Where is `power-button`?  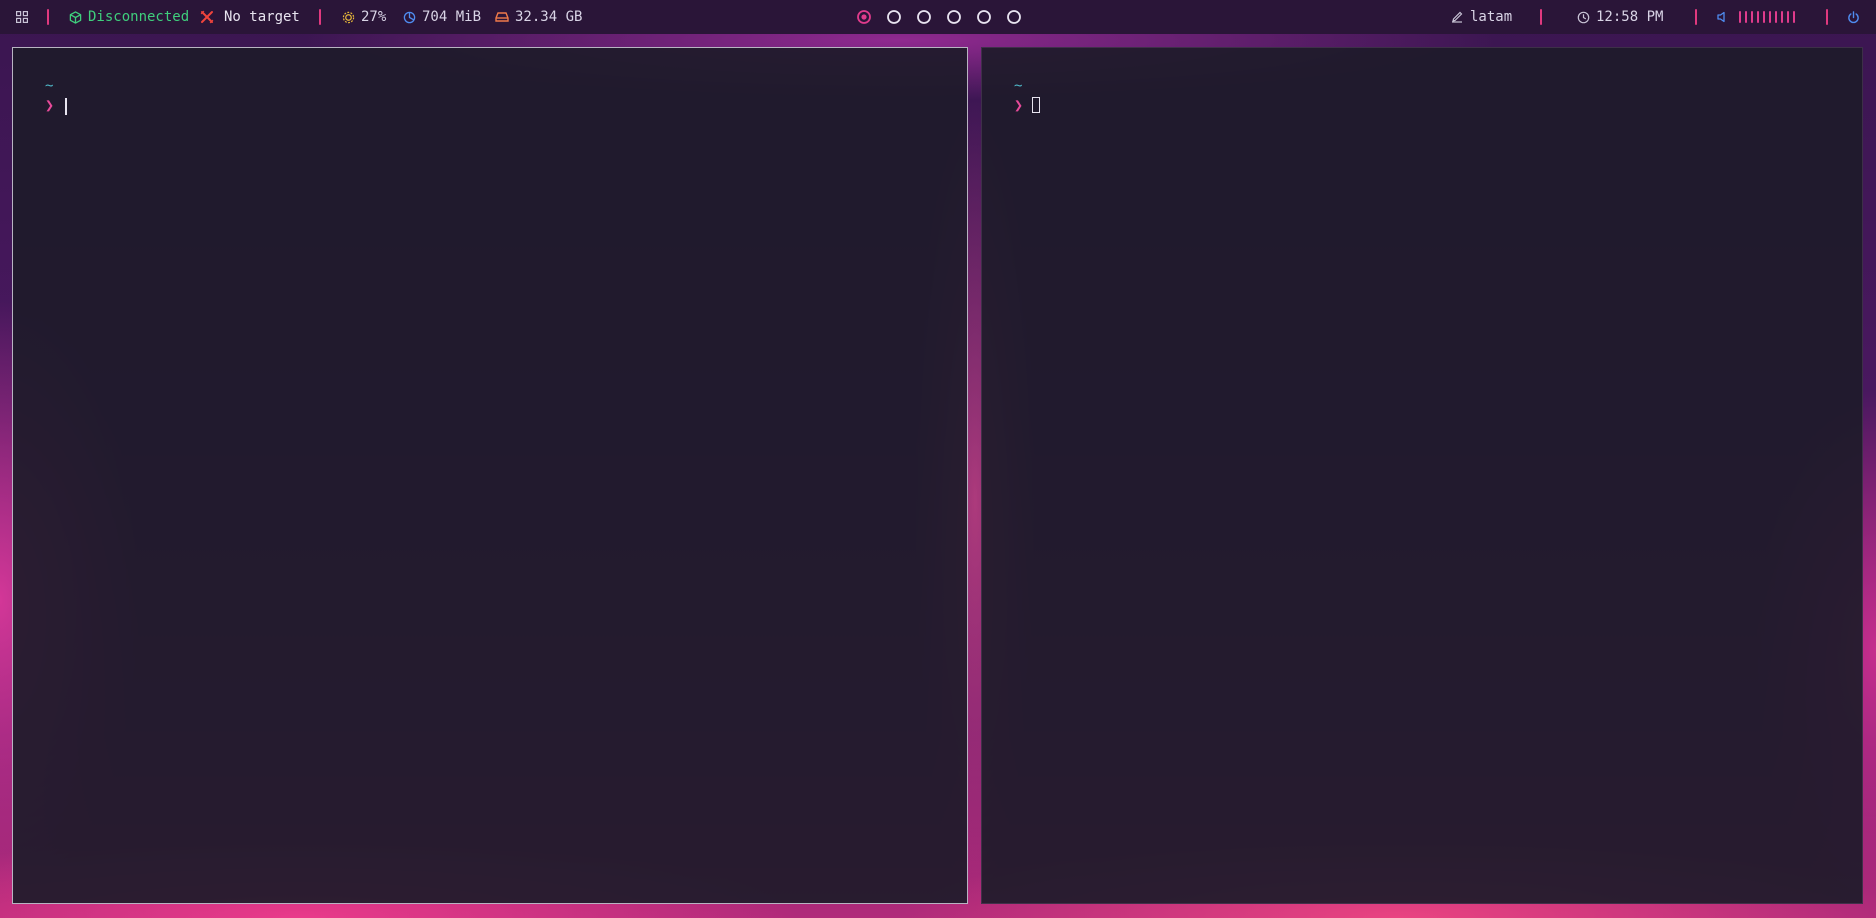
power-button is located at coordinates (1853, 17).